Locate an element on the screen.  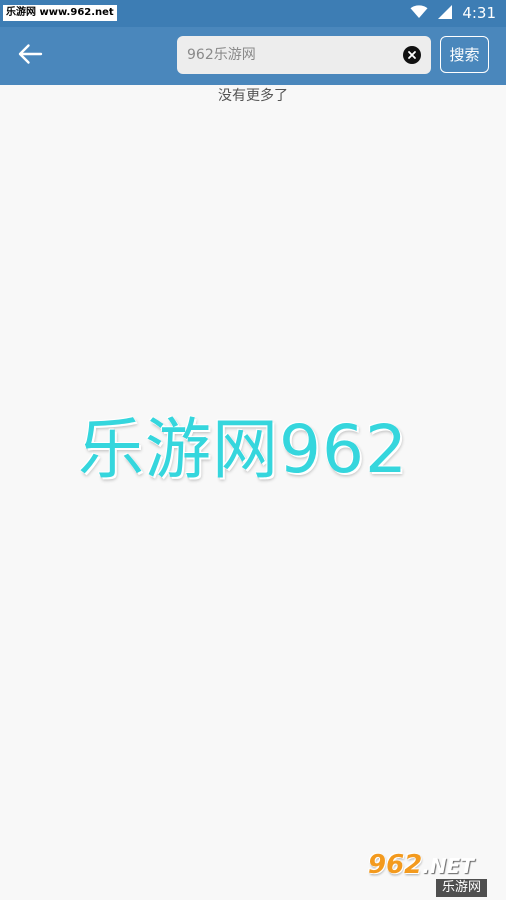
clear-search-button is located at coordinates (412, 55).